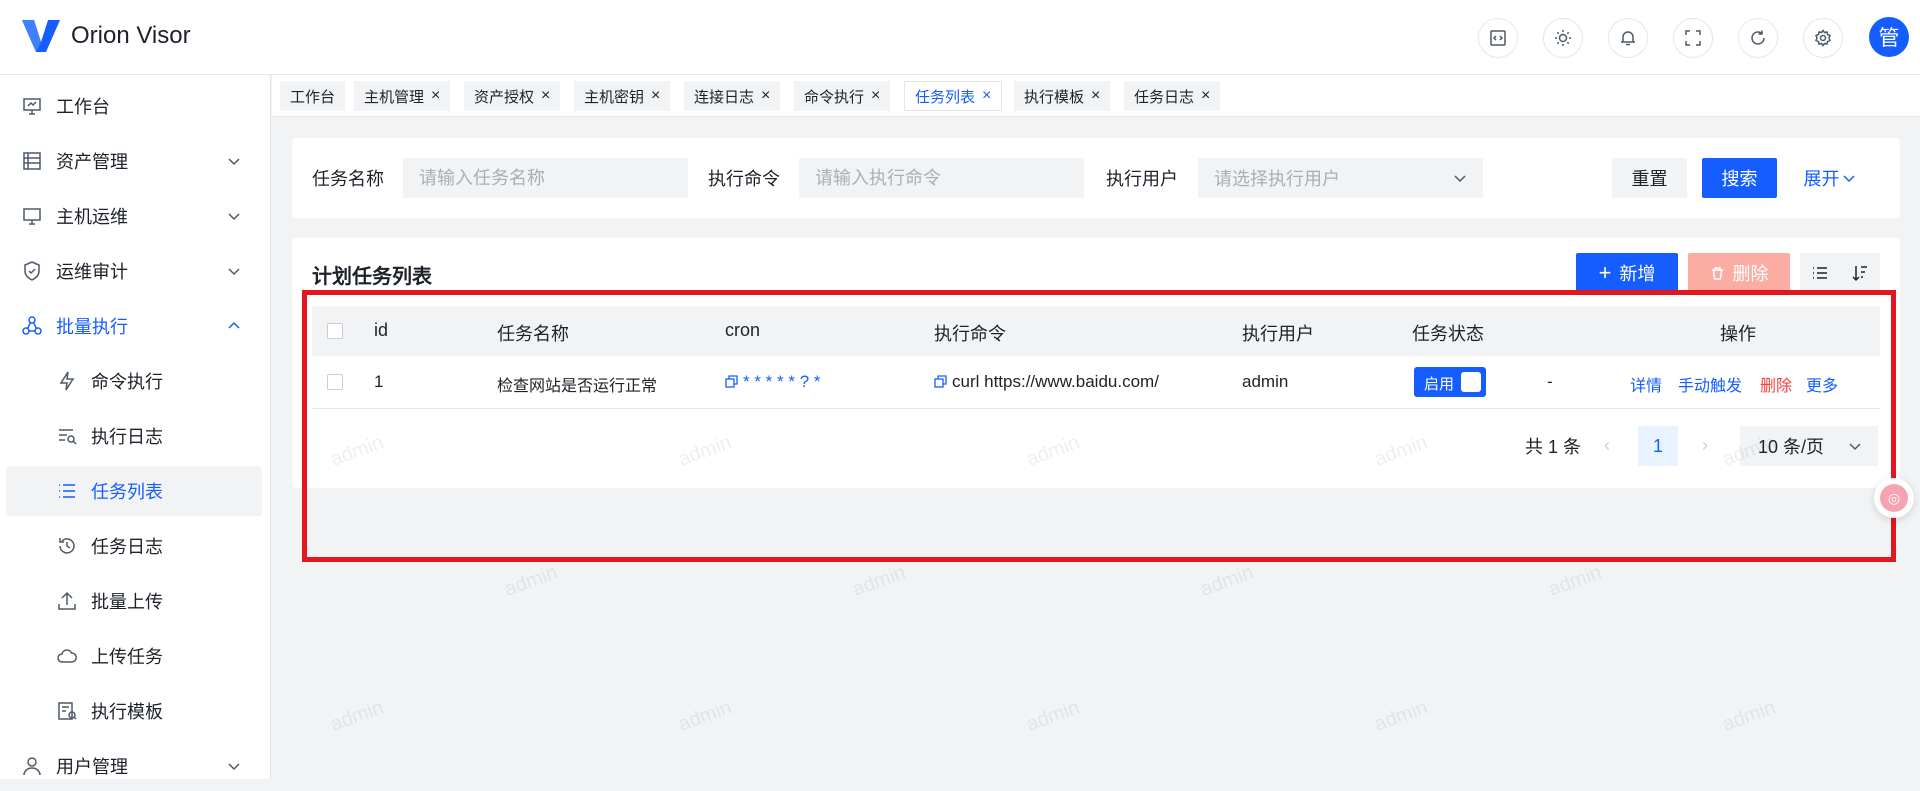 This screenshot has width=1920, height=791. Describe the element at coordinates (1471, 382) in the screenshot. I see `toggle-knob` at that location.